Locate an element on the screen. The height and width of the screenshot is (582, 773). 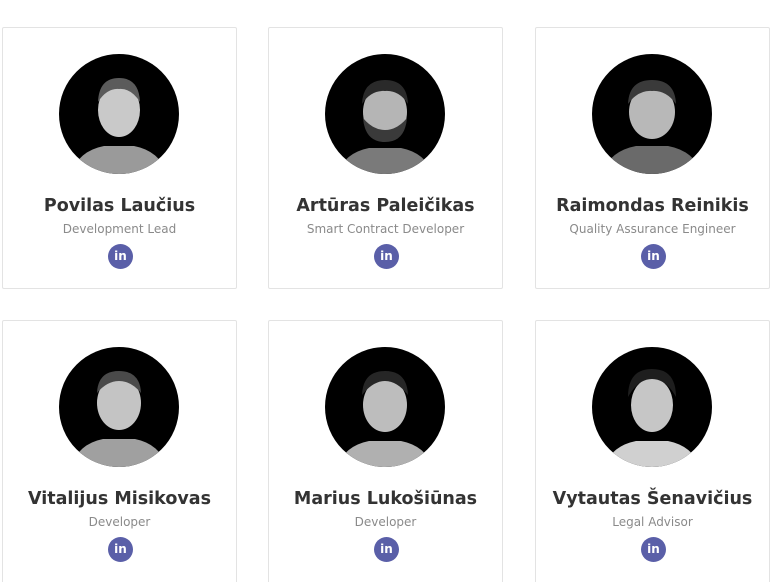
team-card: Vitalijus Misikovas Developer in is located at coordinates (119, 451).